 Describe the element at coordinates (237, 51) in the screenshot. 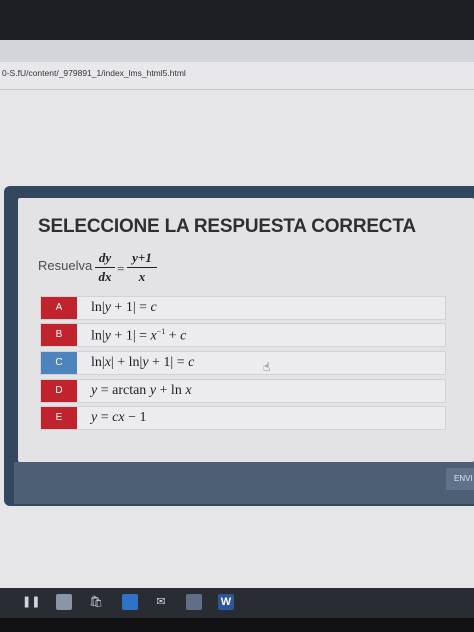

I see `browser-tab-strip` at that location.